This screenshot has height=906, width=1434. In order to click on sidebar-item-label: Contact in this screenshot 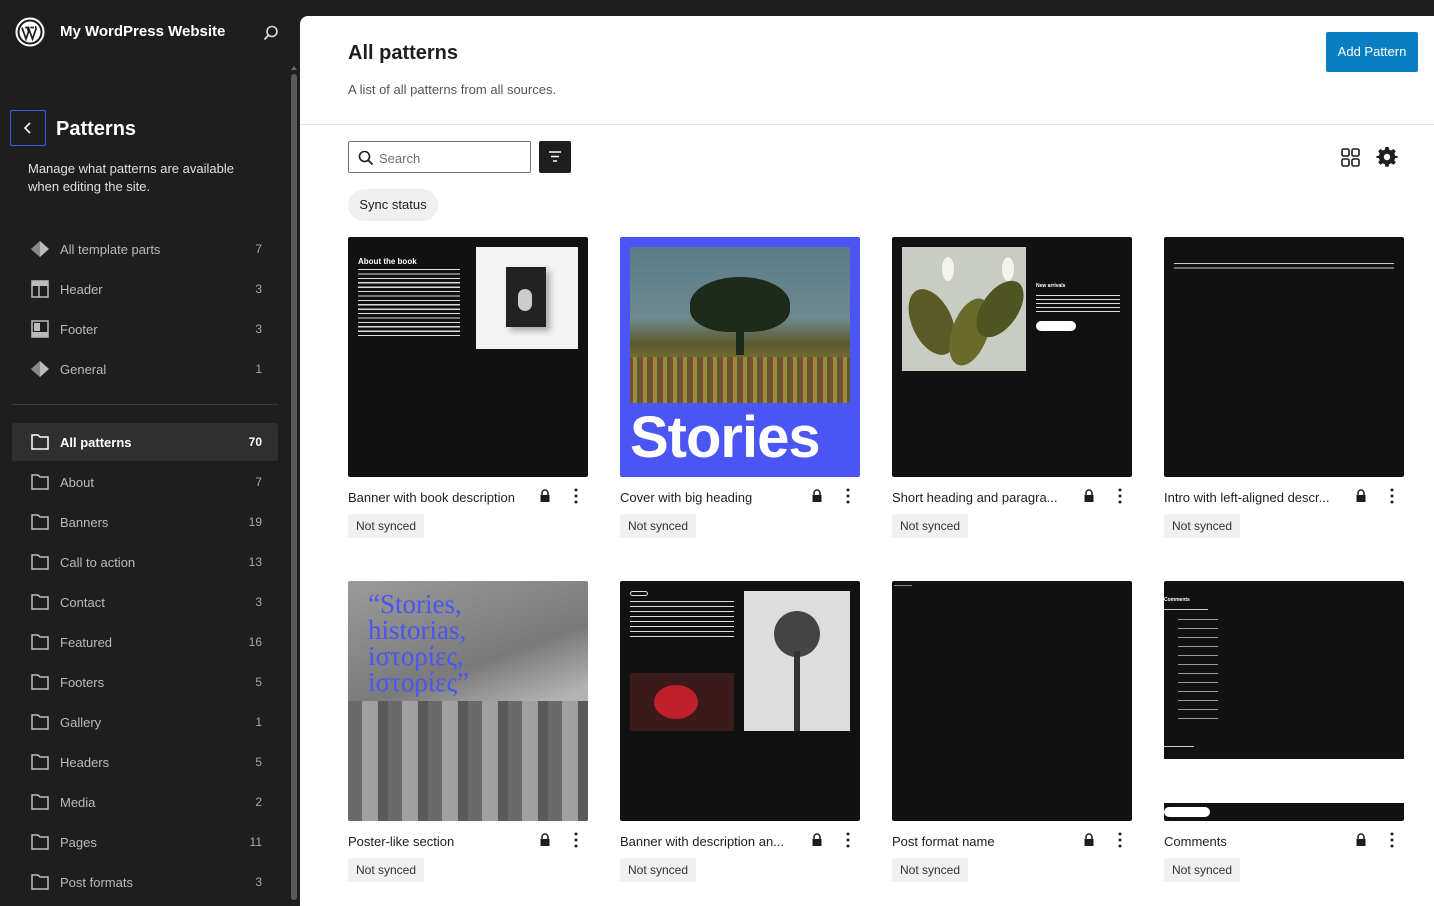, I will do `click(82, 602)`.